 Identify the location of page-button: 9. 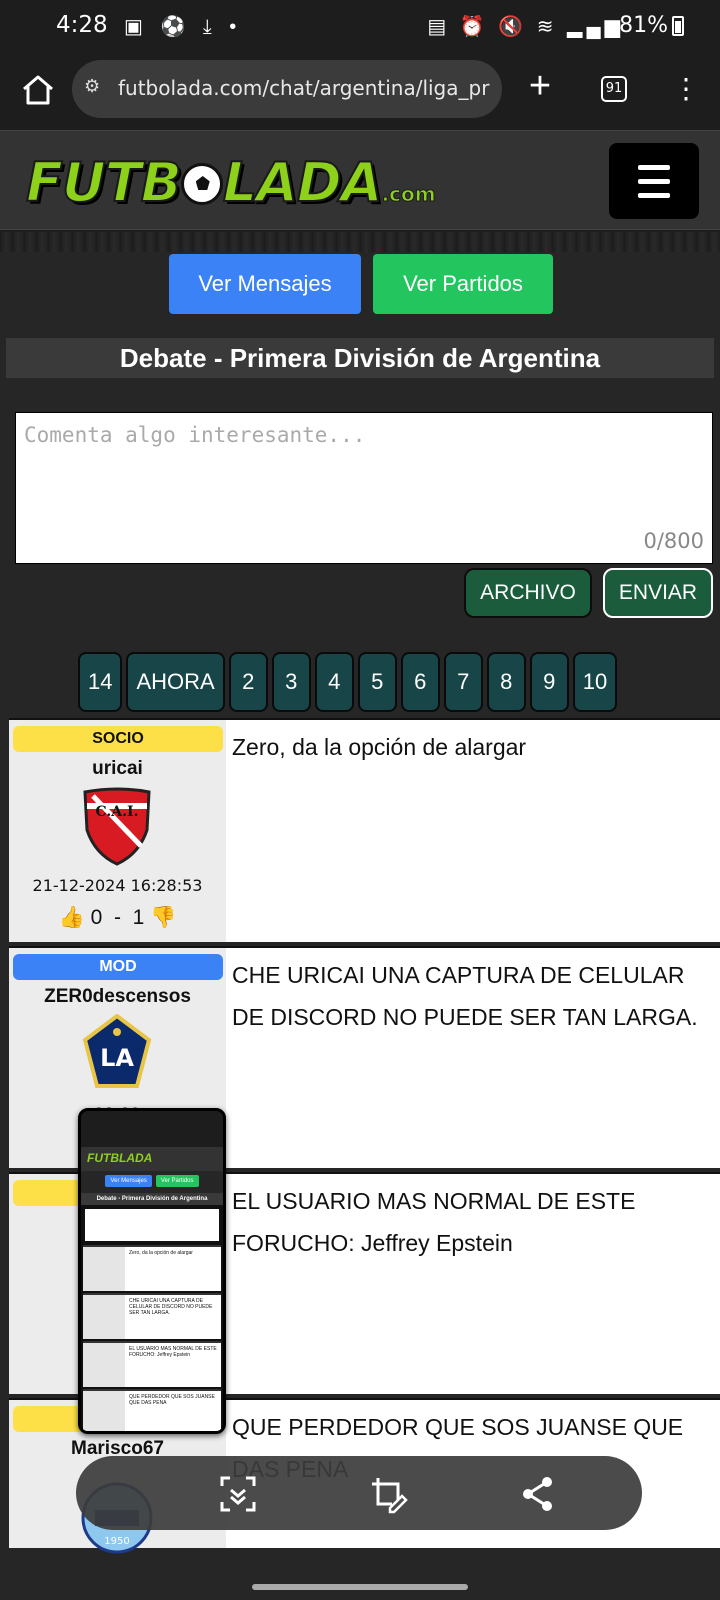
(549, 682).